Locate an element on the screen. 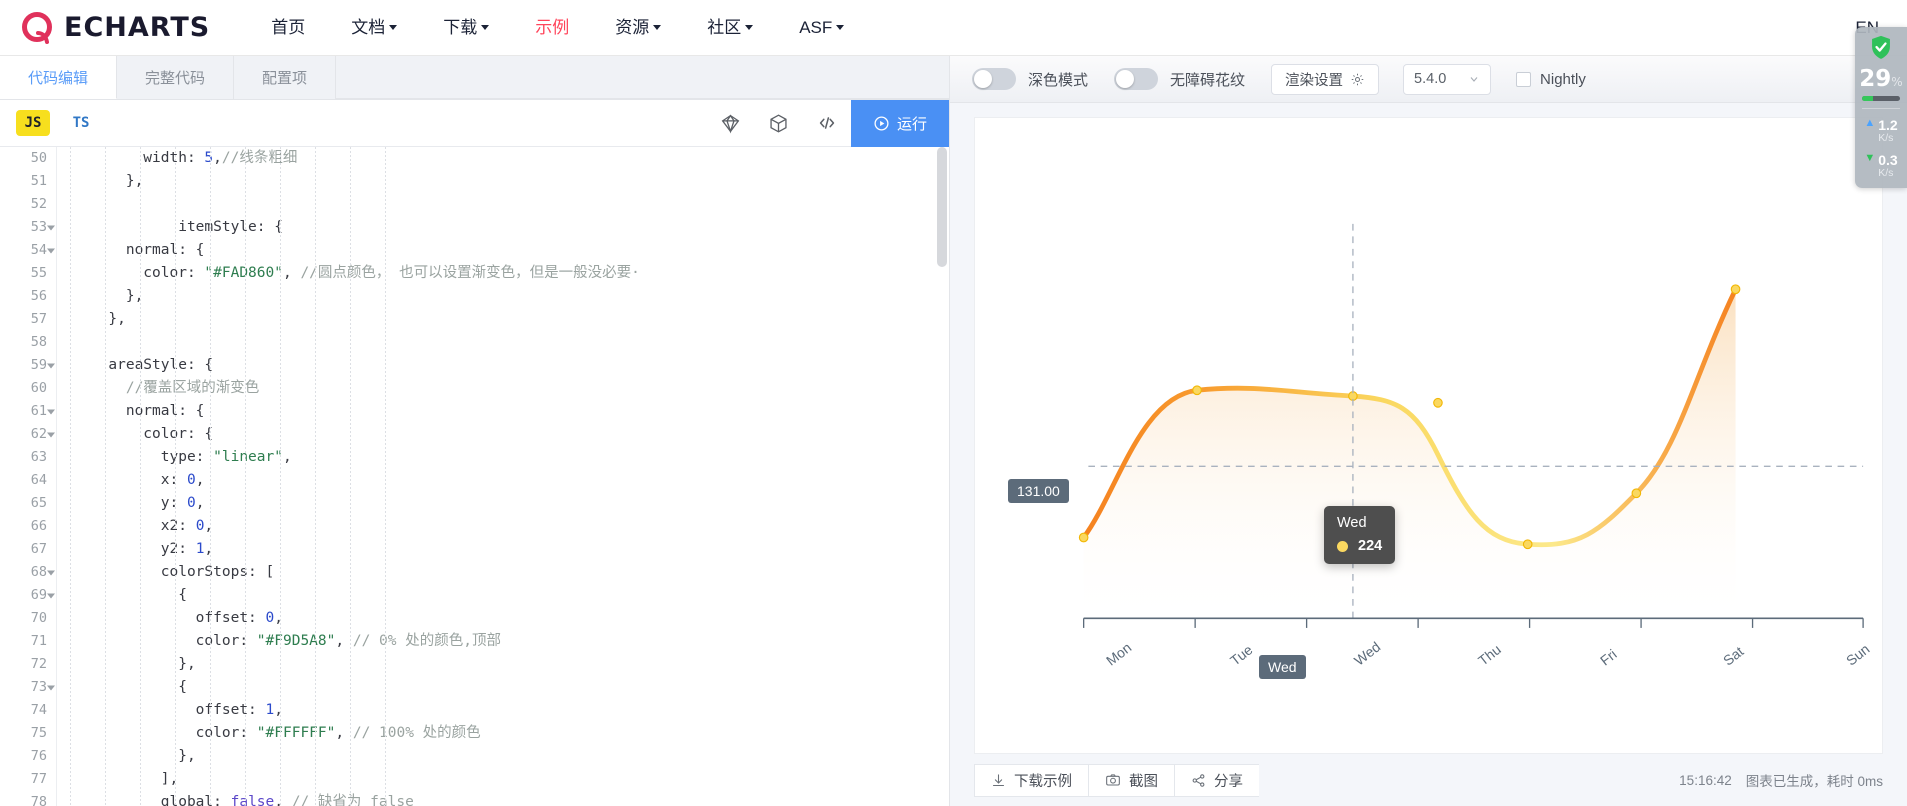 The height and width of the screenshot is (806, 1907). nav-item-docs: 文档 is located at coordinates (374, 28).